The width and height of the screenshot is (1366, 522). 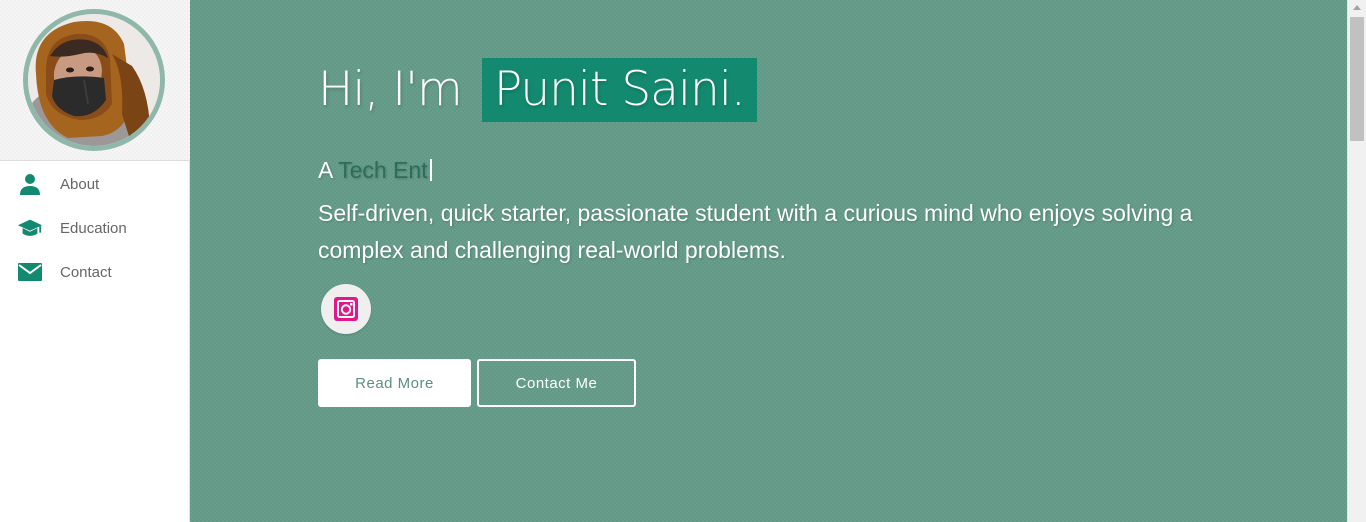 I want to click on instagram-link, so click(x=346, y=309).